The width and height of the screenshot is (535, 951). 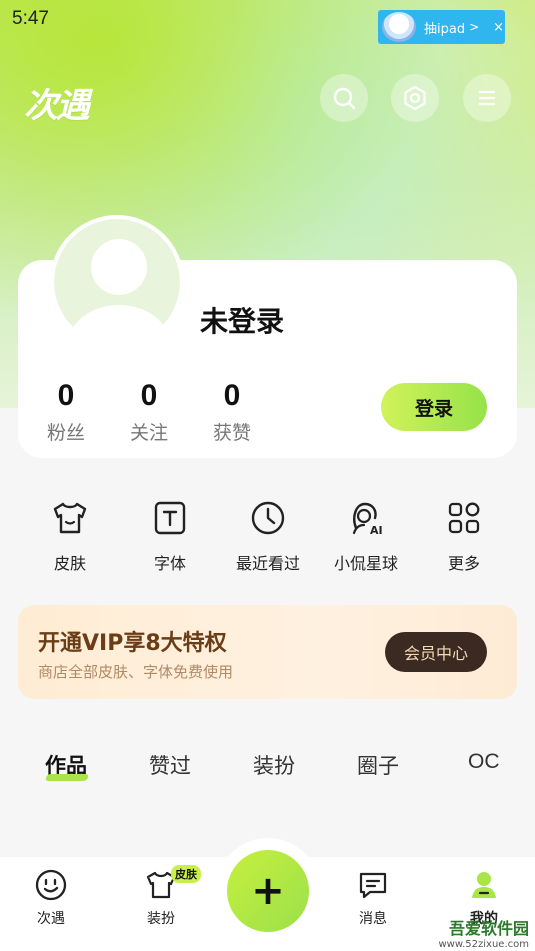 I want to click on stat-following: 0 关注, so click(x=149, y=411).